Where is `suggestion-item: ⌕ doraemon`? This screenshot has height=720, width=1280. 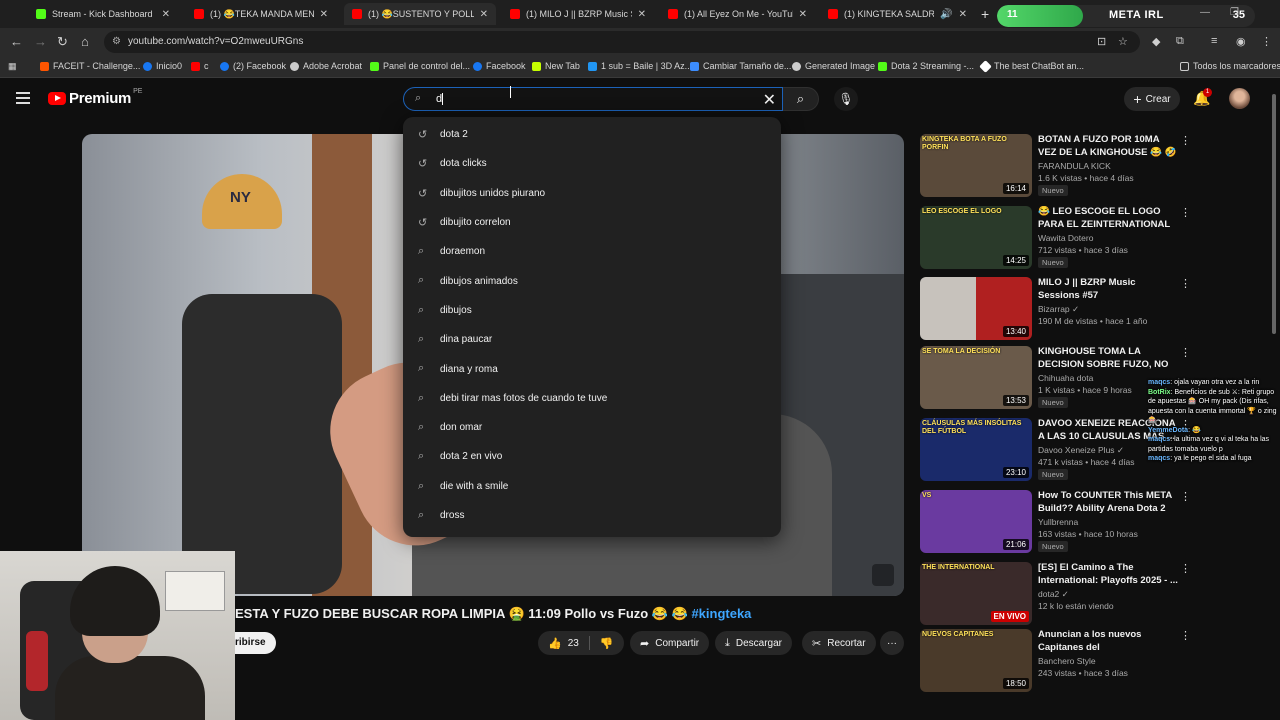 suggestion-item: ⌕ doraemon is located at coordinates (592, 251).